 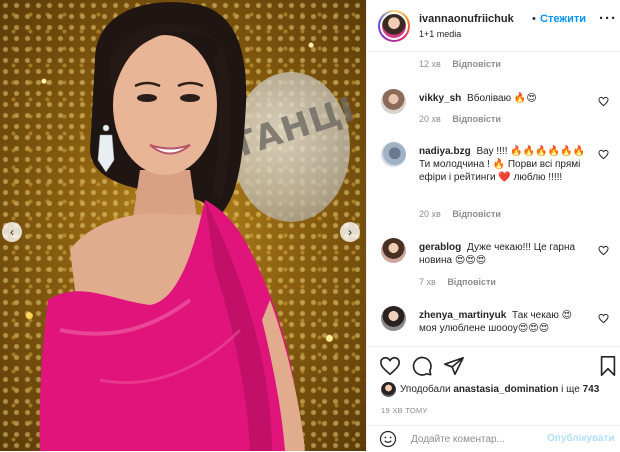 I want to click on commenter-username: nadiya.bzg, so click(x=445, y=151).